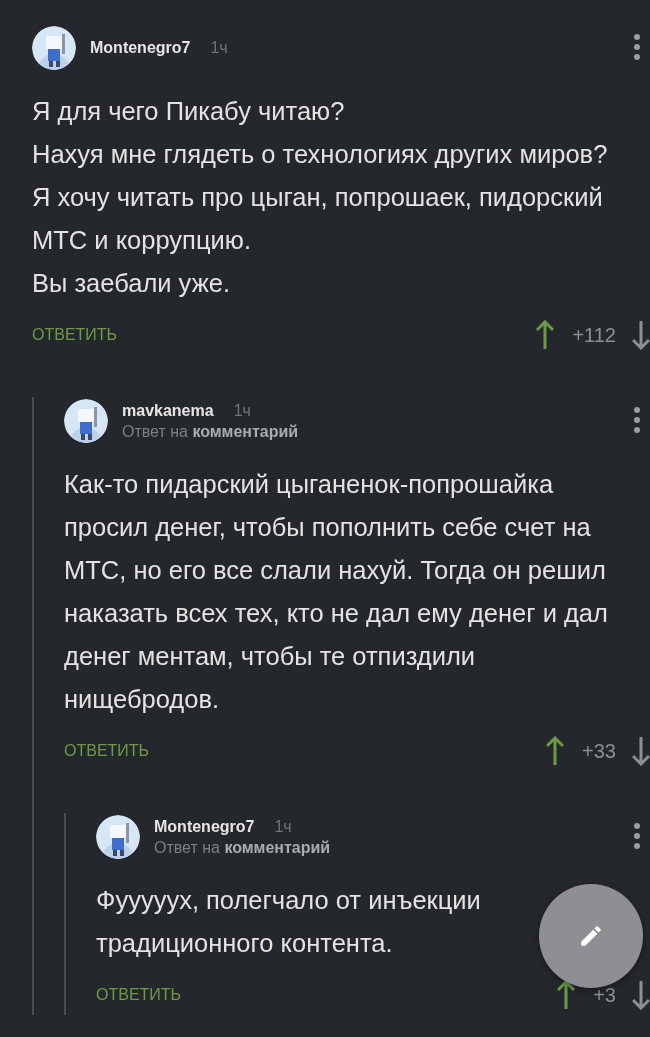 The image size is (650, 1037). I want to click on comment-rating: +112, so click(594, 335).